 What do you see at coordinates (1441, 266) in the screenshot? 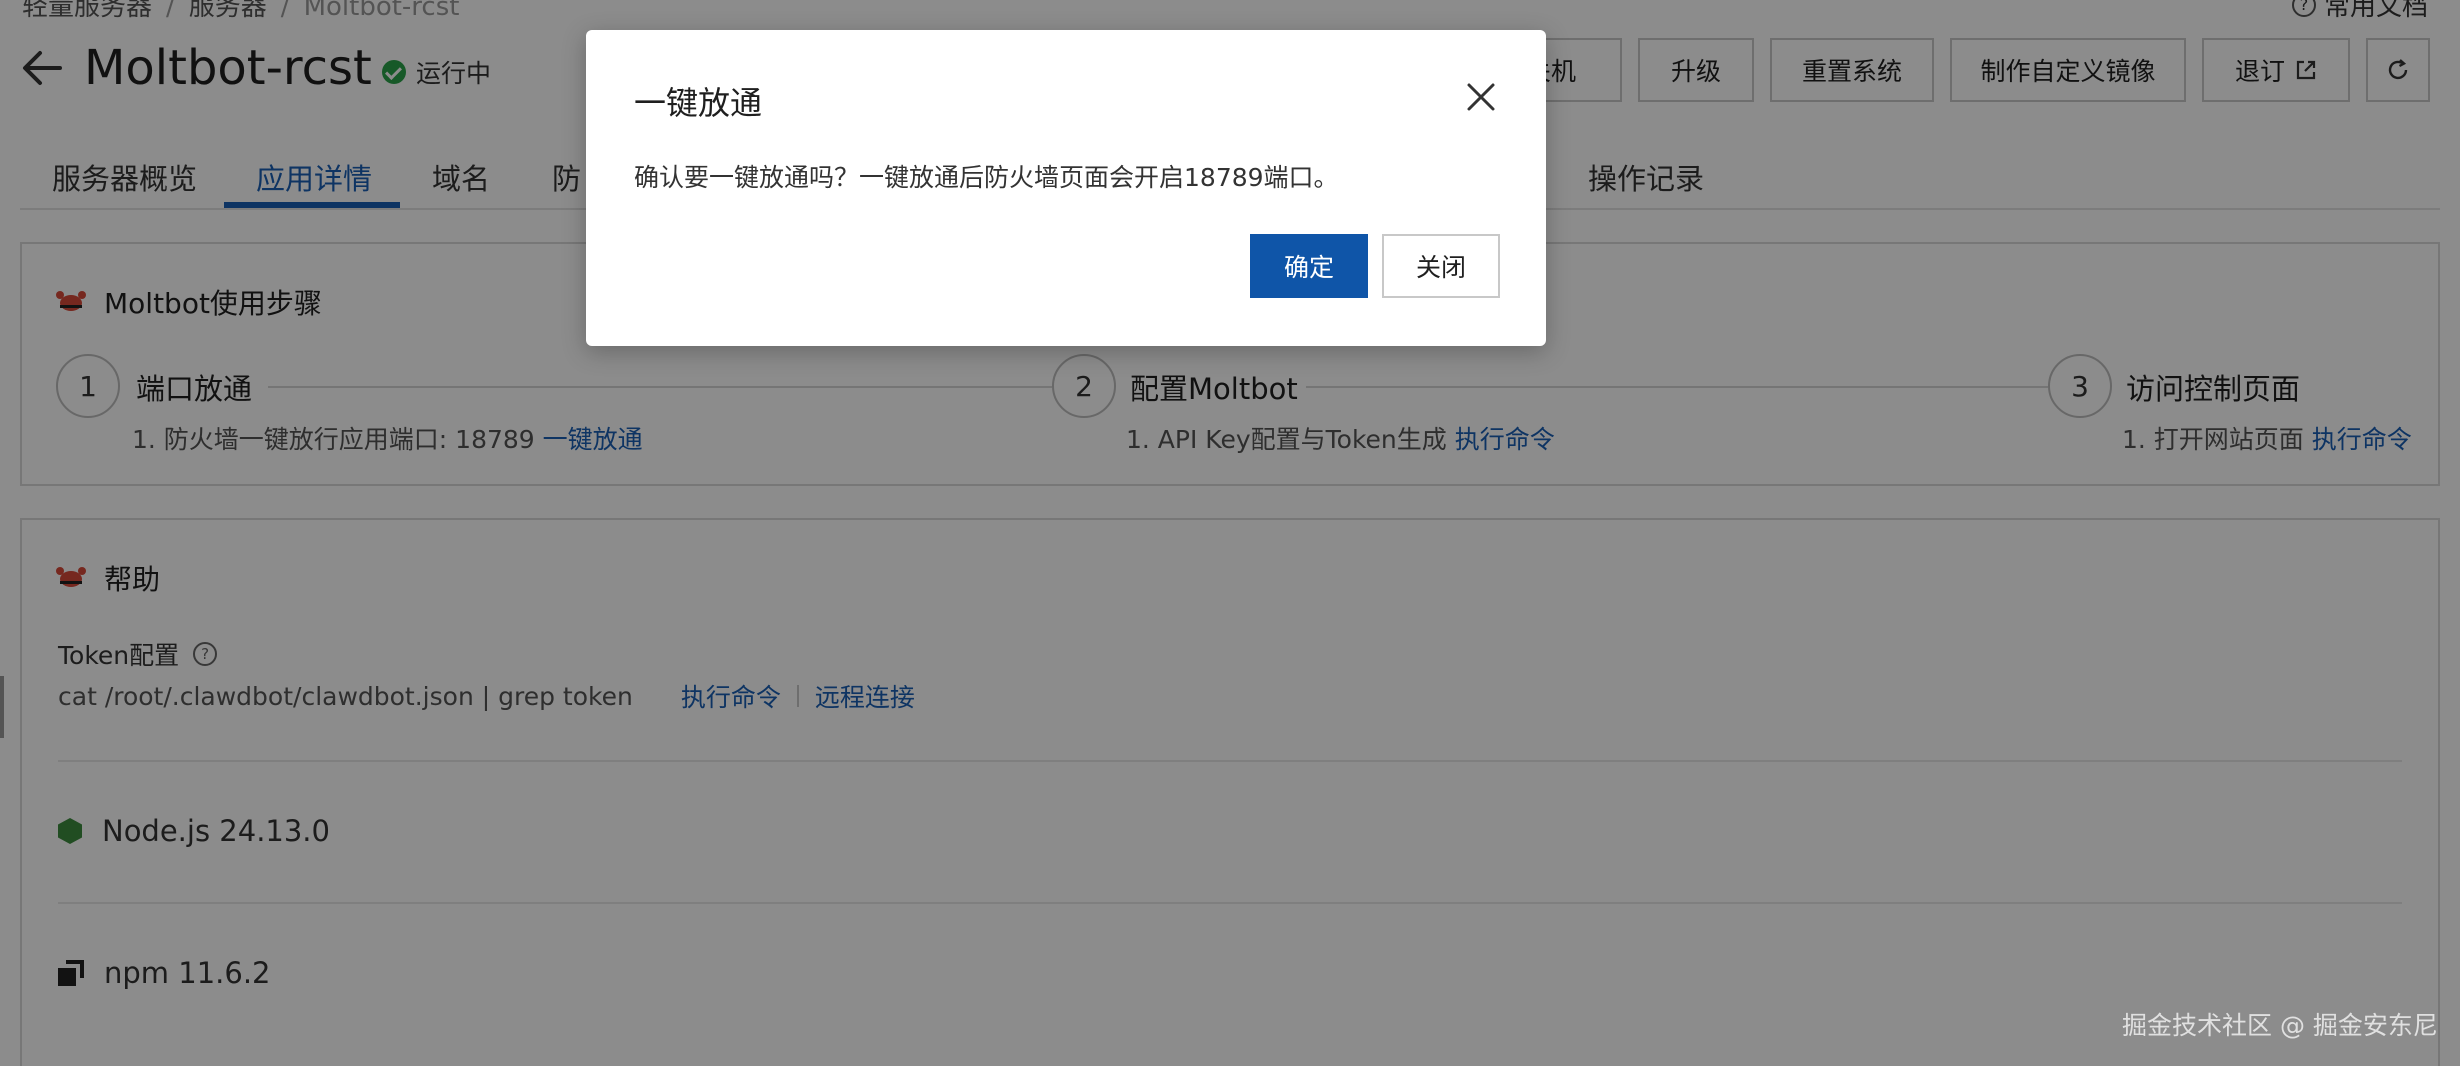
I see `close-button: 关闭` at bounding box center [1441, 266].